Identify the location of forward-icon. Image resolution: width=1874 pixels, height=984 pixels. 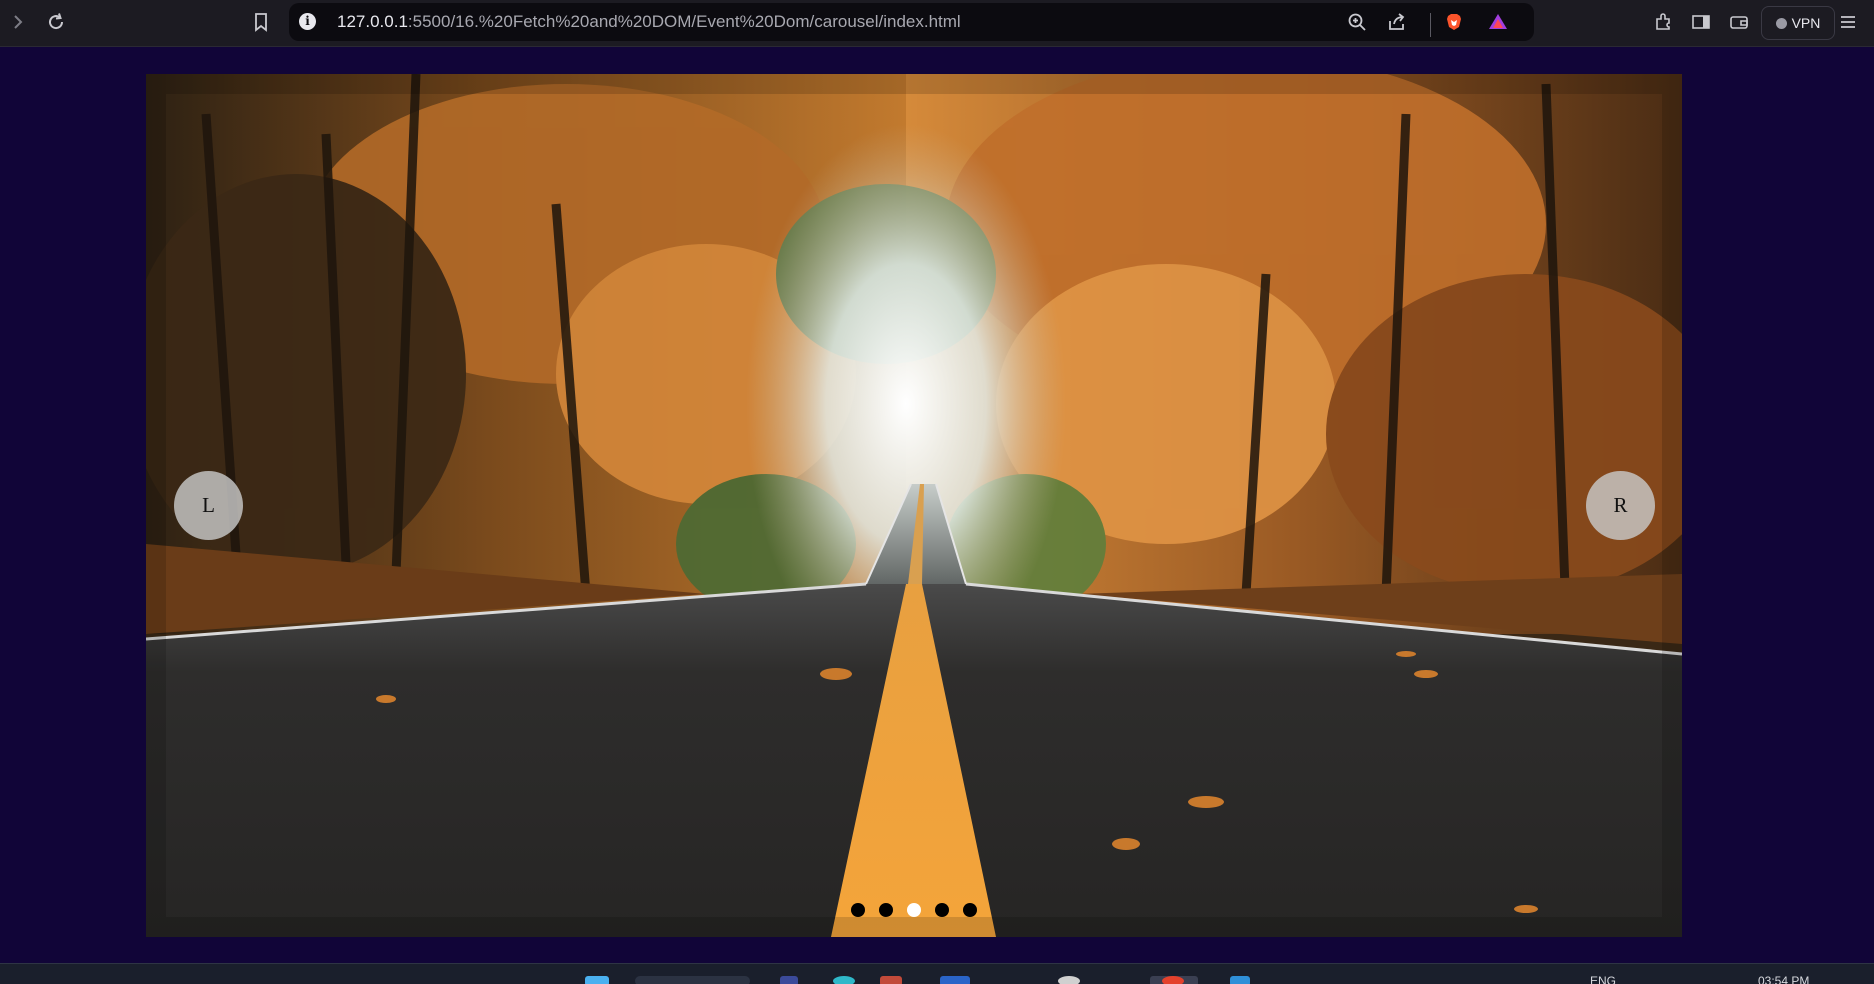
(18, 22).